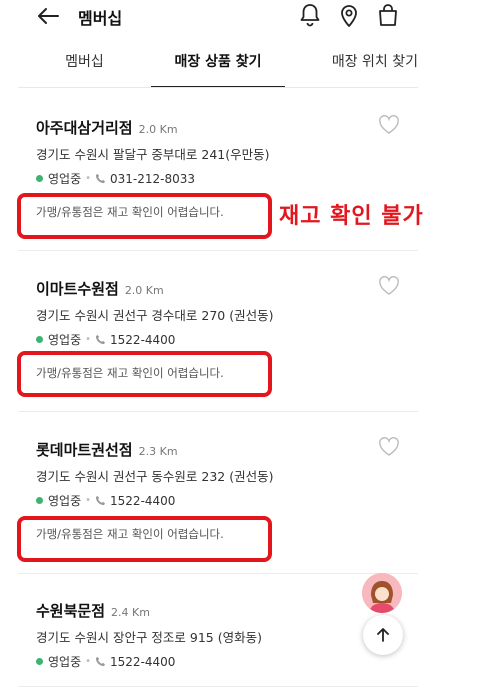  What do you see at coordinates (100, 289) in the screenshot?
I see `store-name: 이마트수원점 2.0 Km` at bounding box center [100, 289].